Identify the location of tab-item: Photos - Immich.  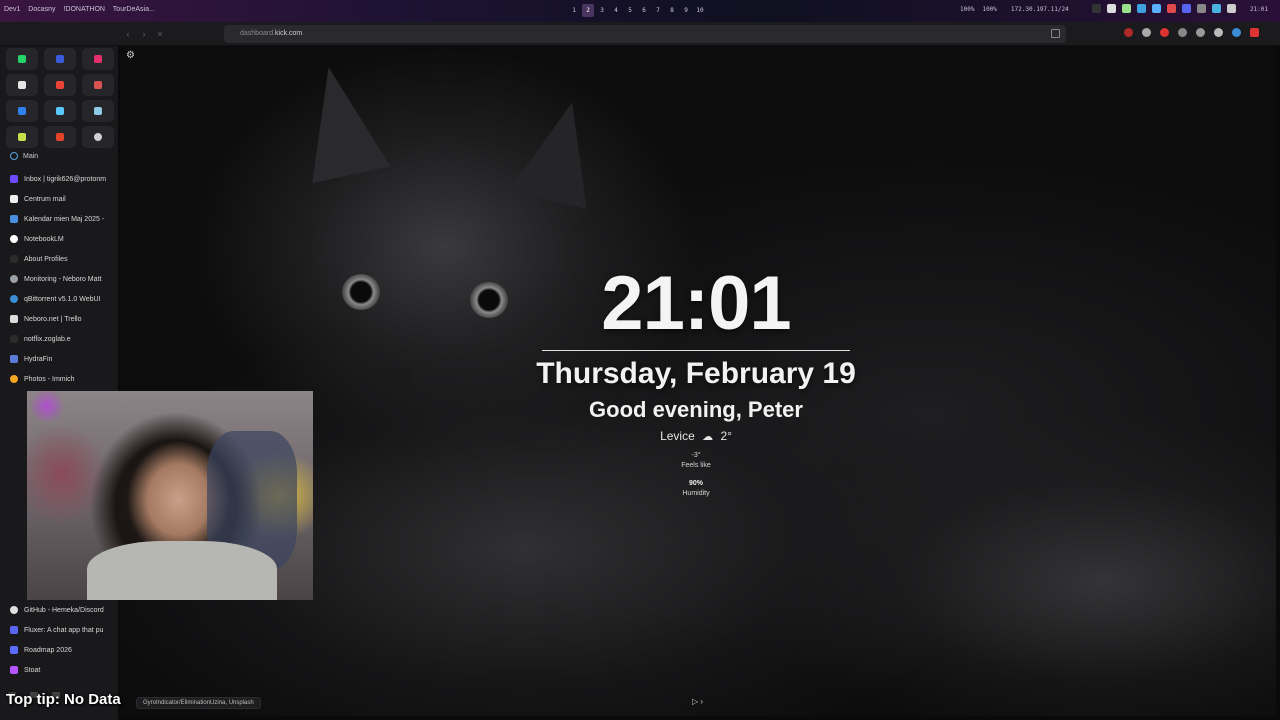
(60, 379).